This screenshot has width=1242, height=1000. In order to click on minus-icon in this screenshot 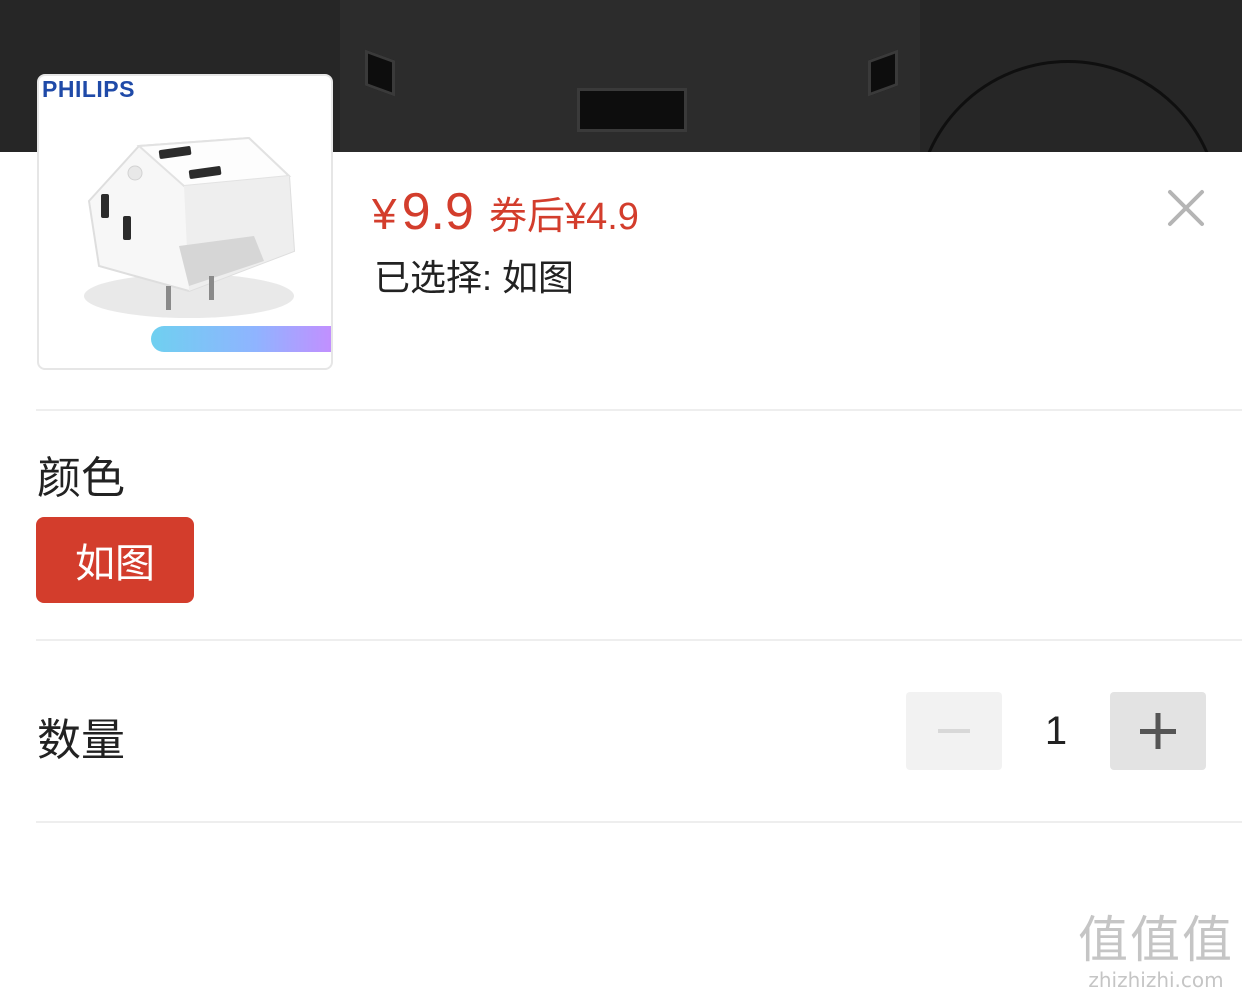, I will do `click(954, 731)`.